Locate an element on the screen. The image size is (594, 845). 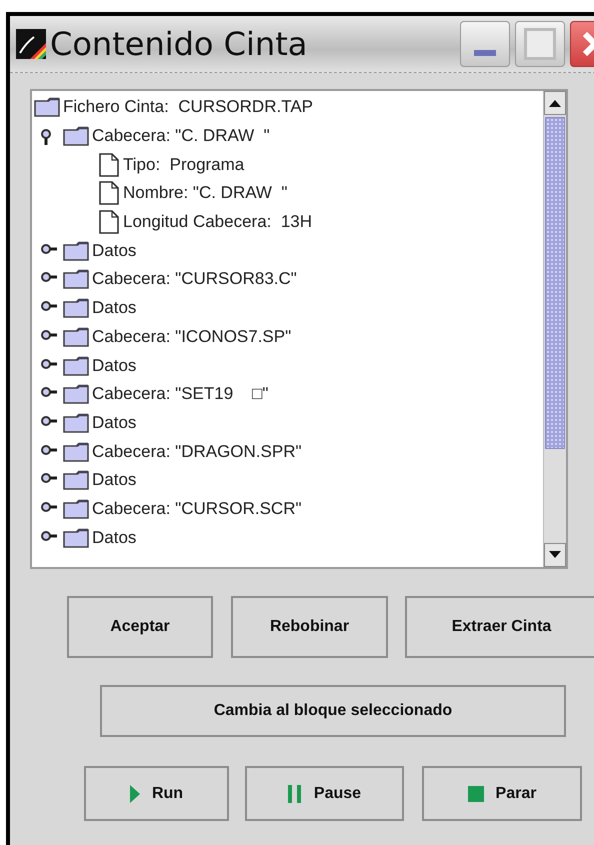
tree-item: Fichero Cinta: CURSORDR.TAP is located at coordinates (188, 107).